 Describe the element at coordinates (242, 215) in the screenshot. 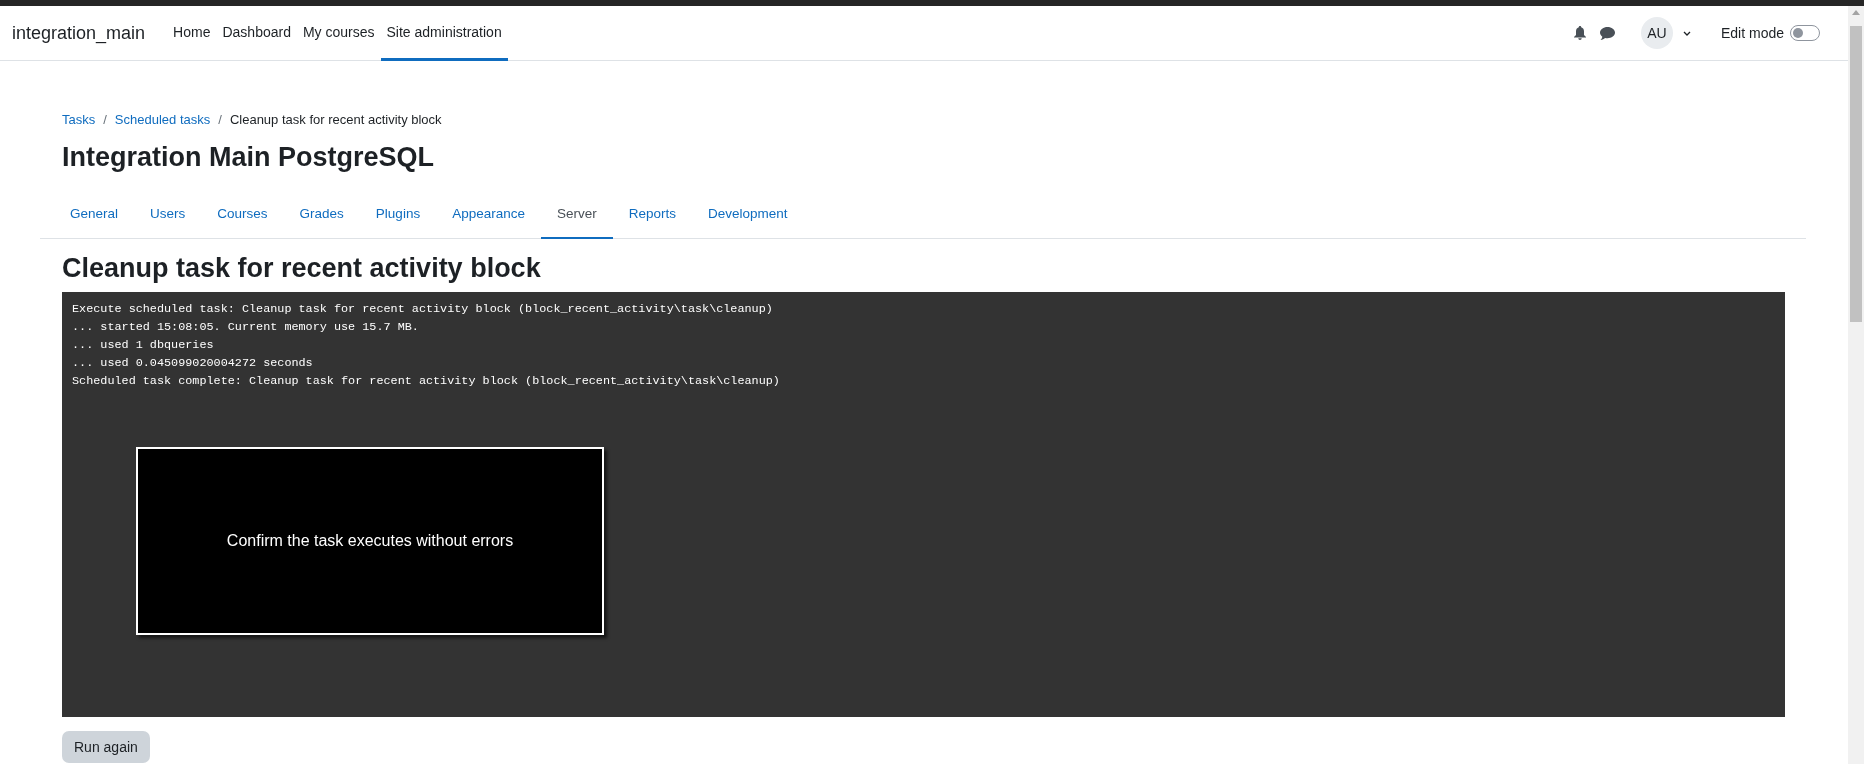

I see `admin-tab: Courses` at that location.